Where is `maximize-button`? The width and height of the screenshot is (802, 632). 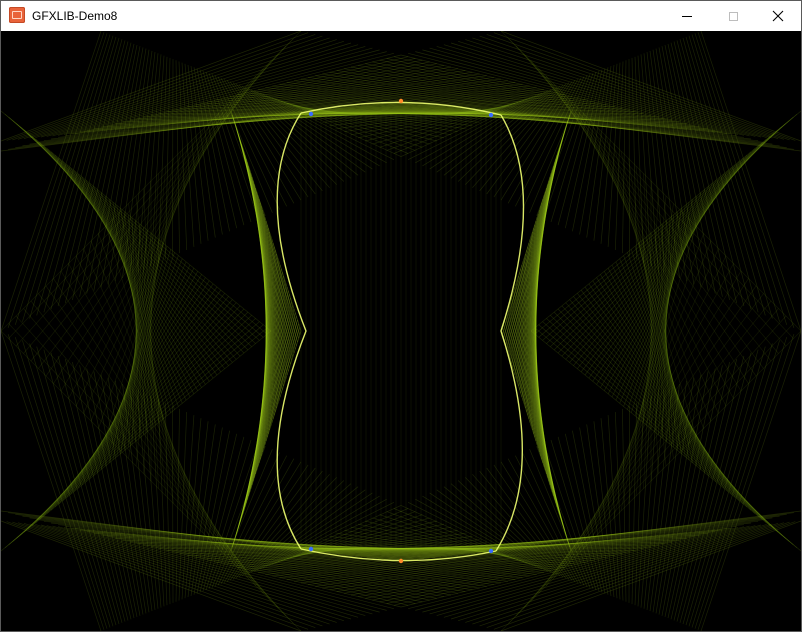 maximize-button is located at coordinates (733, 16).